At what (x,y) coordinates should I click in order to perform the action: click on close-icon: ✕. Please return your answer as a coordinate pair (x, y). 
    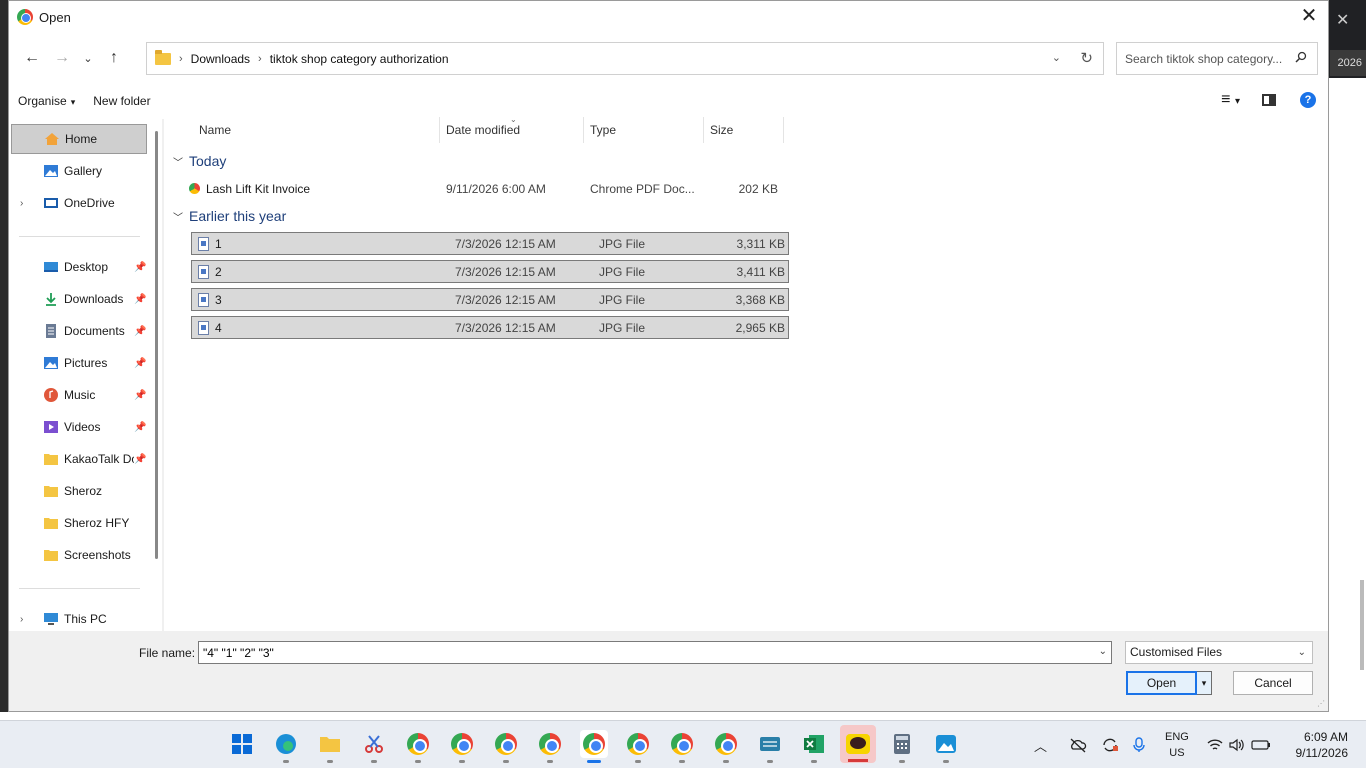
    Looking at the image, I should click on (1309, 17).